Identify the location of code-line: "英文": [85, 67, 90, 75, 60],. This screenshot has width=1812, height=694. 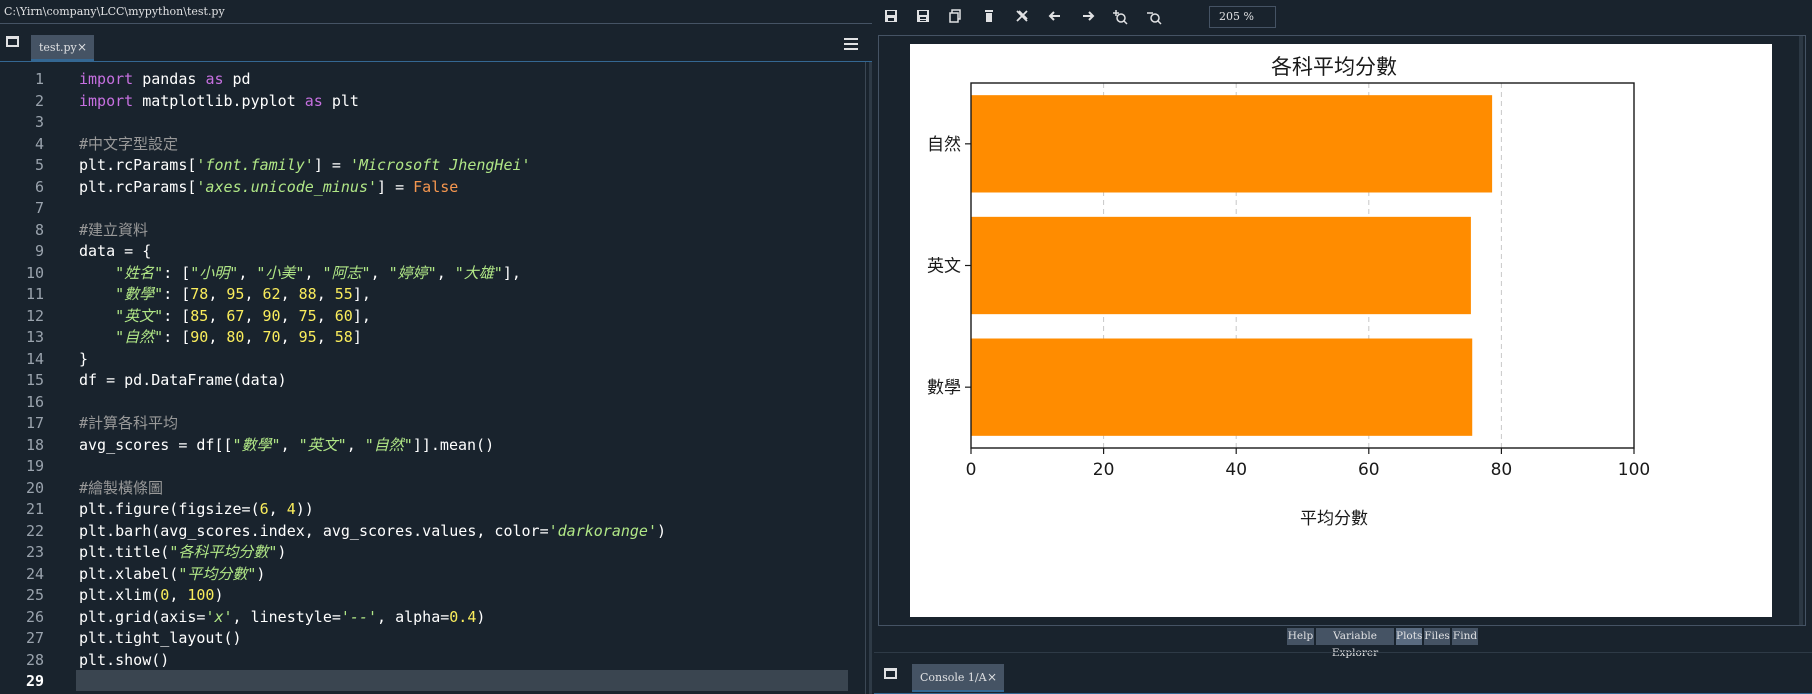
(225, 316).